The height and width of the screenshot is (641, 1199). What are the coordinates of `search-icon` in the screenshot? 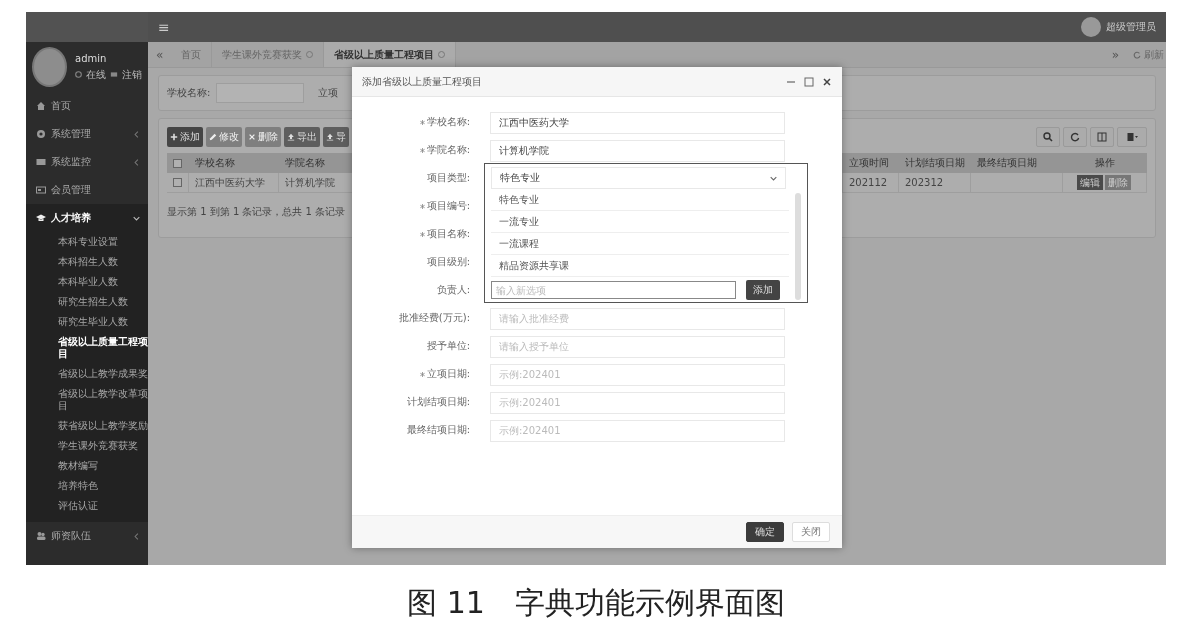 It's located at (1048, 137).